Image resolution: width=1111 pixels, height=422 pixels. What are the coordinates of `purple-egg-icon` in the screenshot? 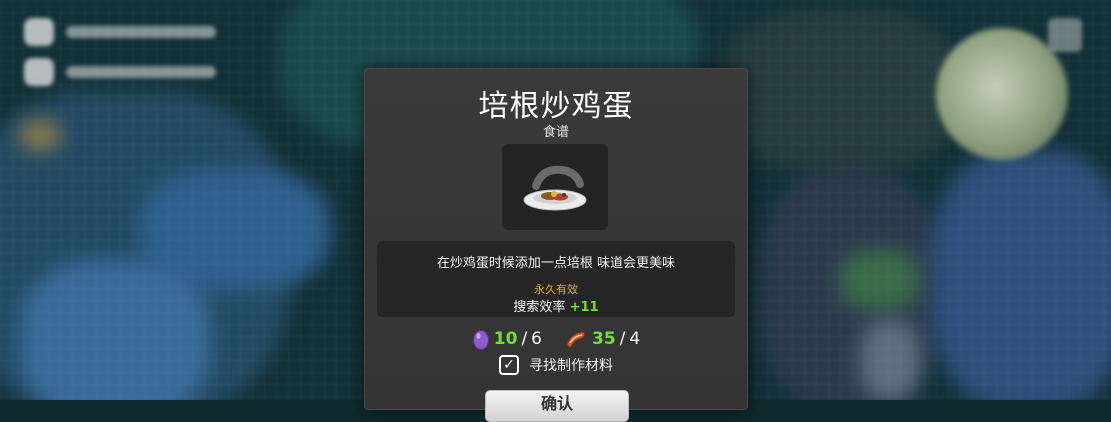 It's located at (480, 340).